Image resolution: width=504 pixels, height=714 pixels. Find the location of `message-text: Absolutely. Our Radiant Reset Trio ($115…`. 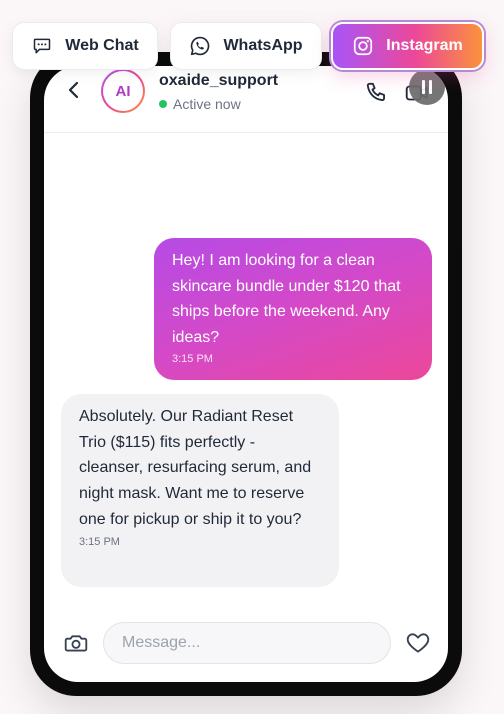

message-text: Absolutely. Our Radiant Reset Trio ($115… is located at coordinates (195, 468).